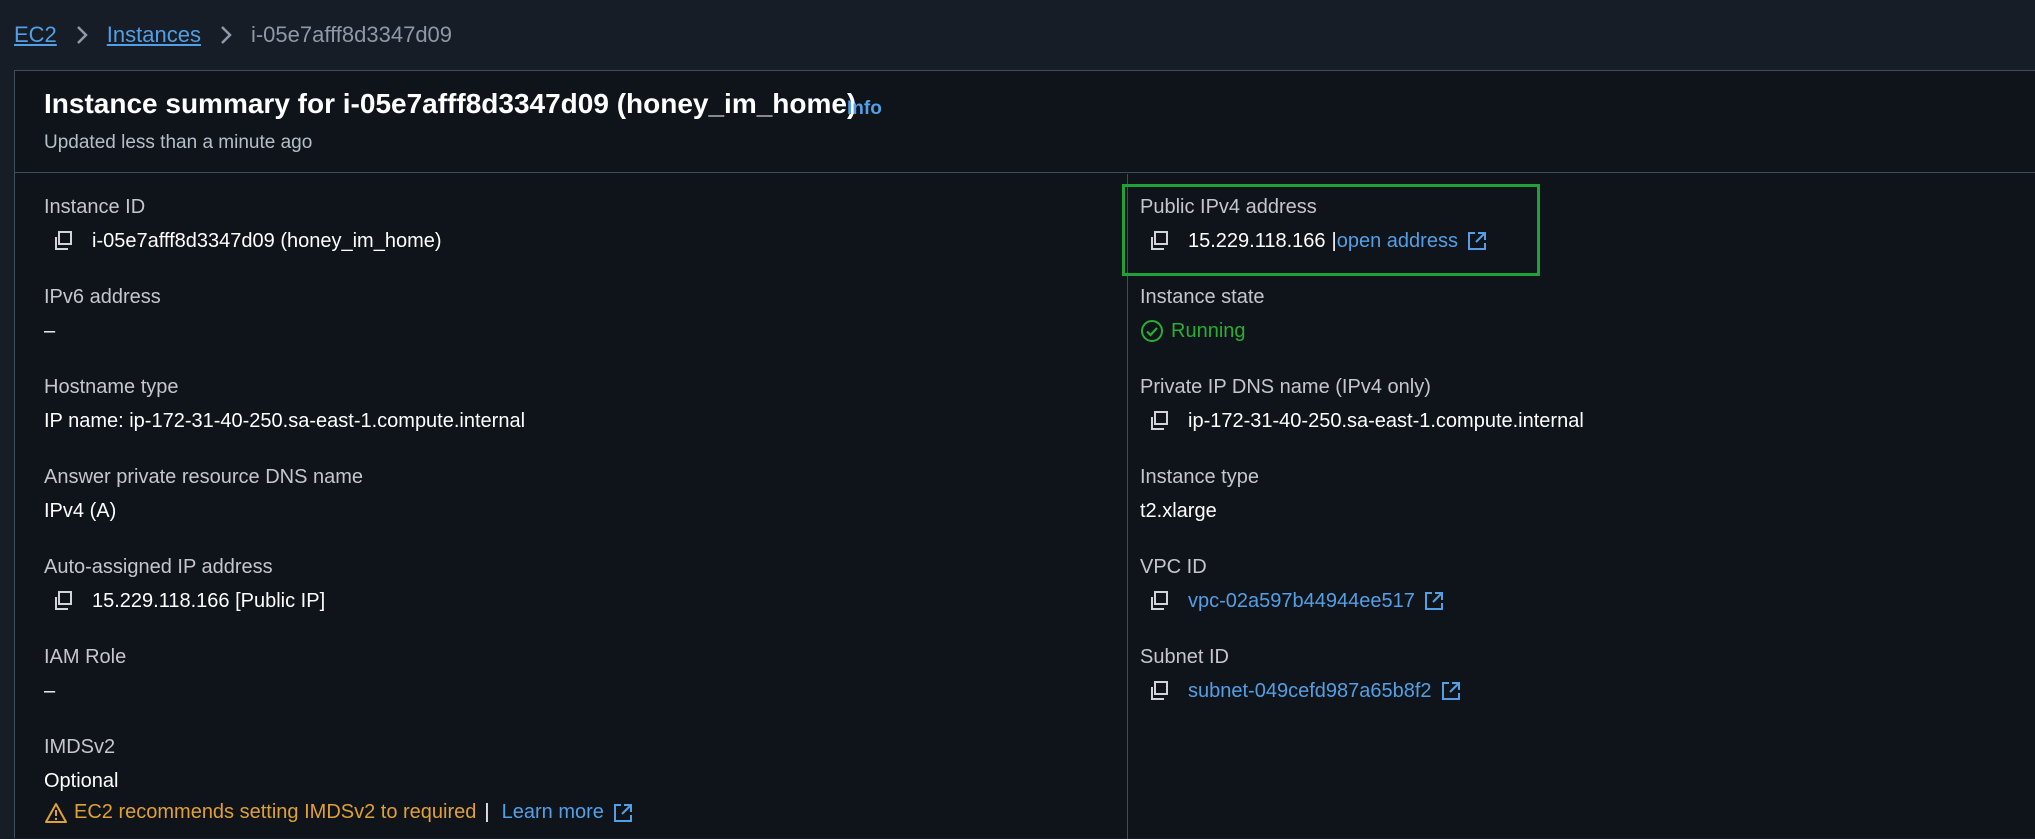 The image size is (2035, 839). What do you see at coordinates (85, 657) in the screenshot?
I see `iam-role-label: IAM Role` at bounding box center [85, 657].